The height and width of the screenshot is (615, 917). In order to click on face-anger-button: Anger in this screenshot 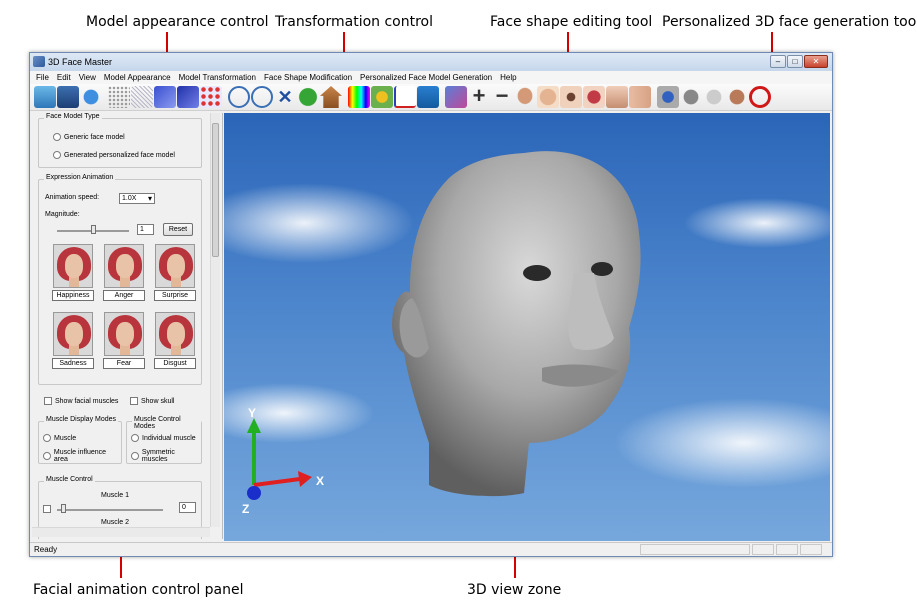, I will do `click(124, 295)`.